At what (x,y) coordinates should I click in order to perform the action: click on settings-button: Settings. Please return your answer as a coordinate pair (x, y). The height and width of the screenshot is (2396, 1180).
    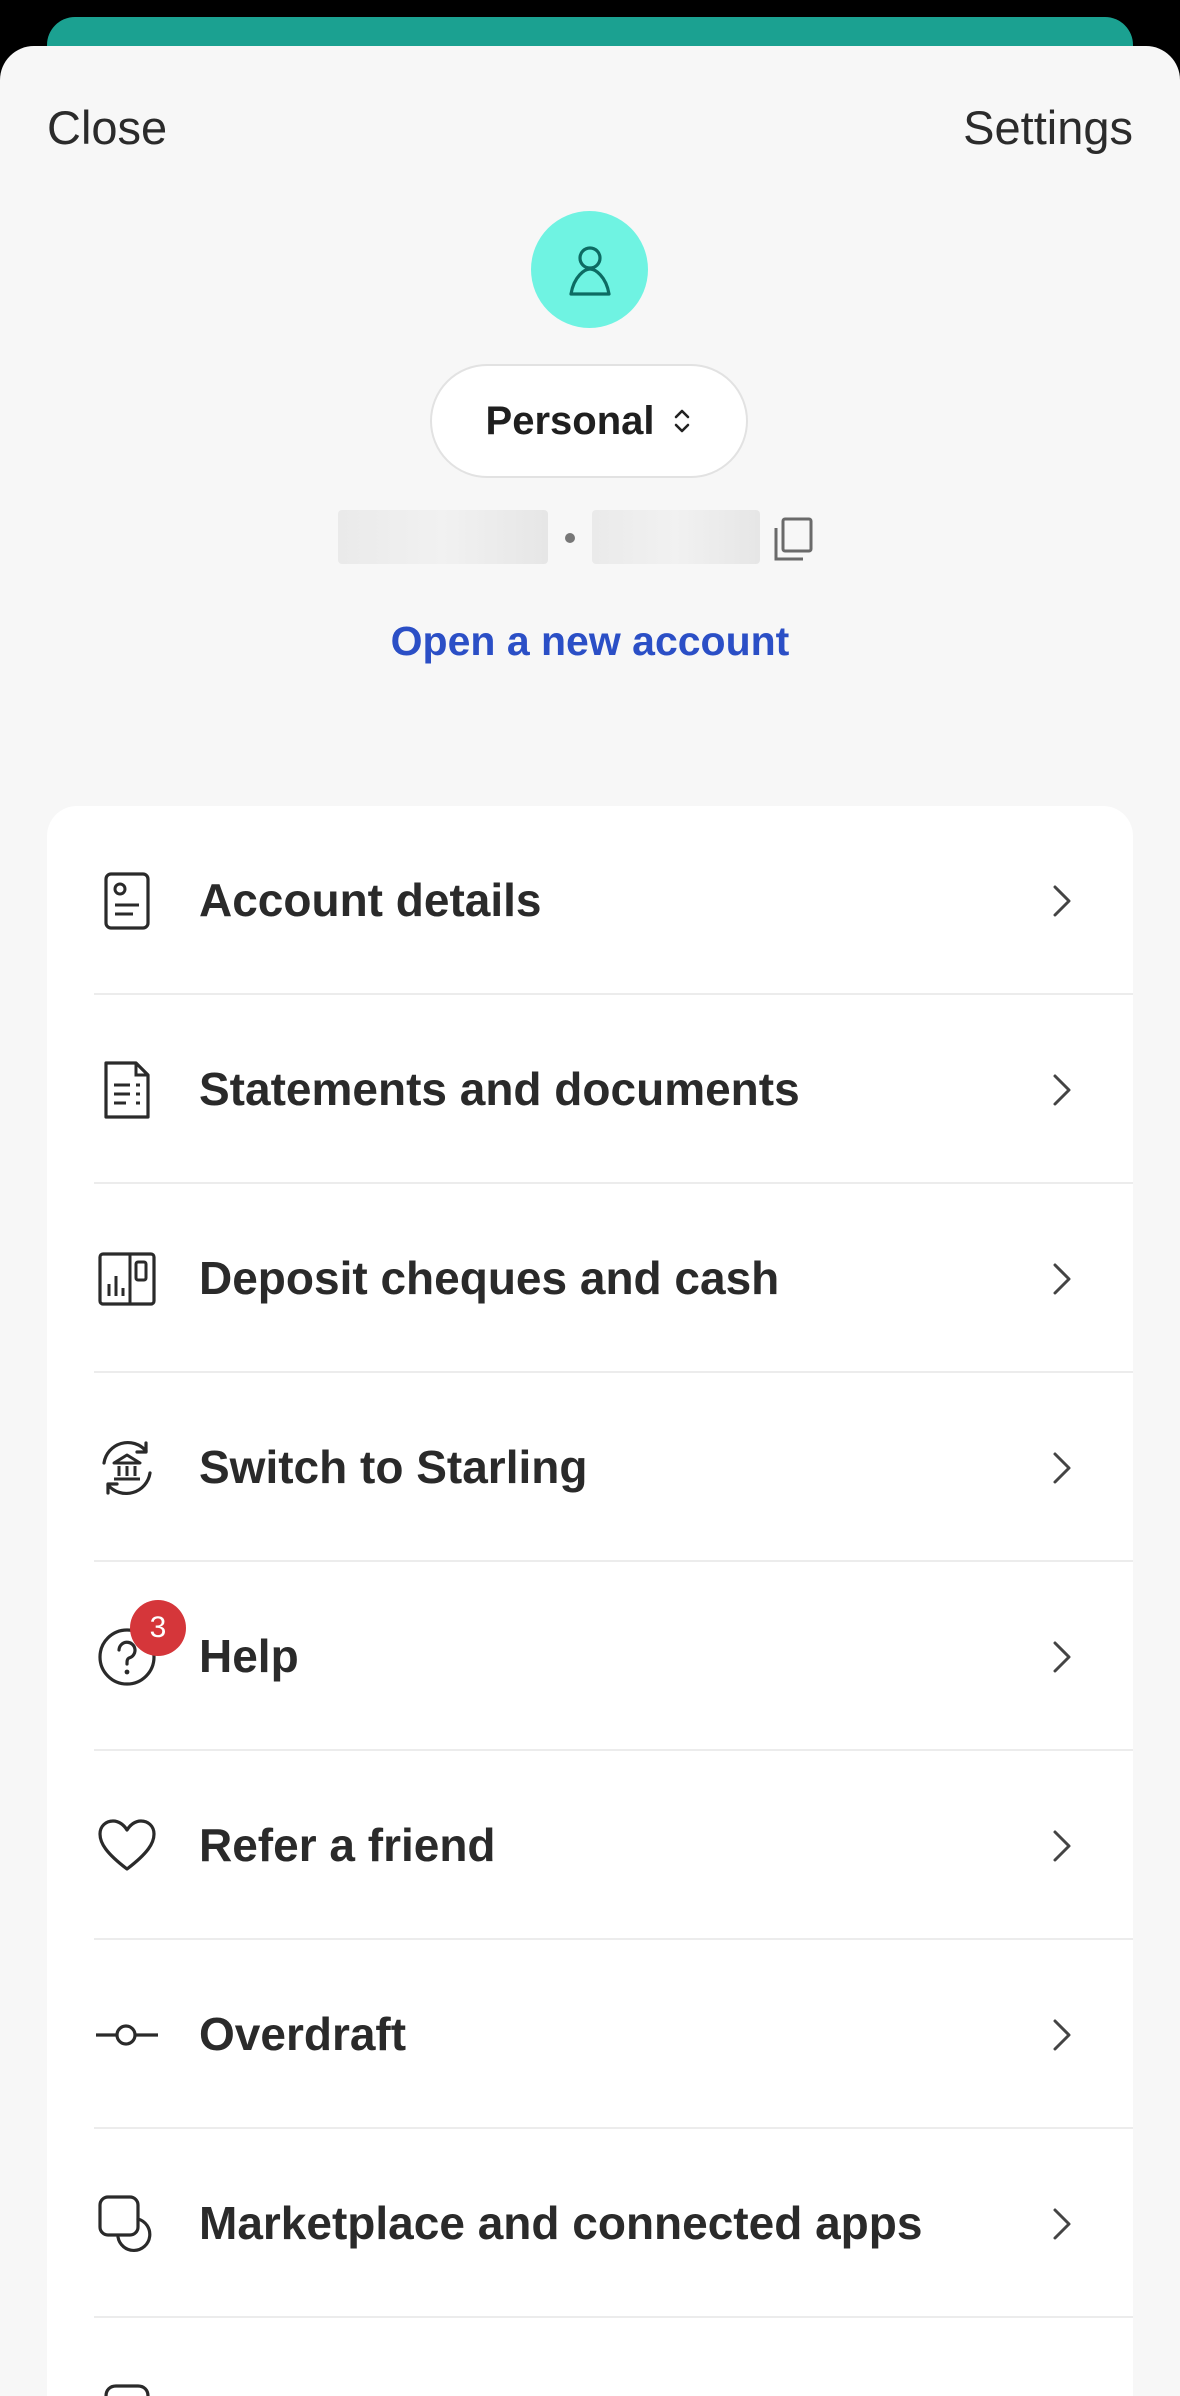
    Looking at the image, I should click on (1048, 127).